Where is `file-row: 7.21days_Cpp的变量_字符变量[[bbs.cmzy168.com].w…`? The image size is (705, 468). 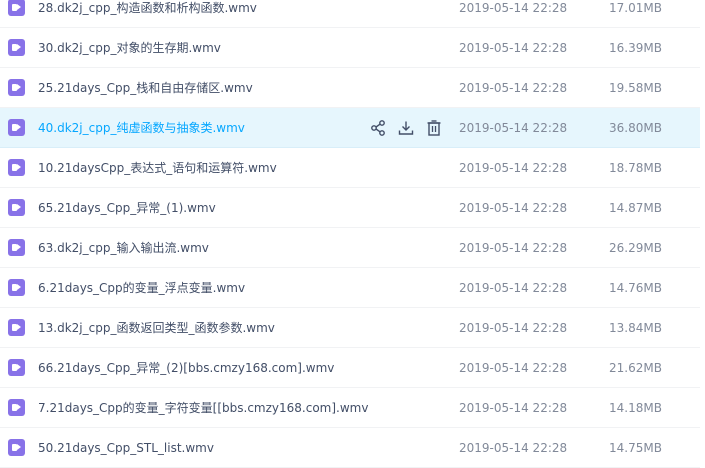 file-row: 7.21days_Cpp的变量_字符变量[[bbs.cmzy168.com].w… is located at coordinates (350, 408).